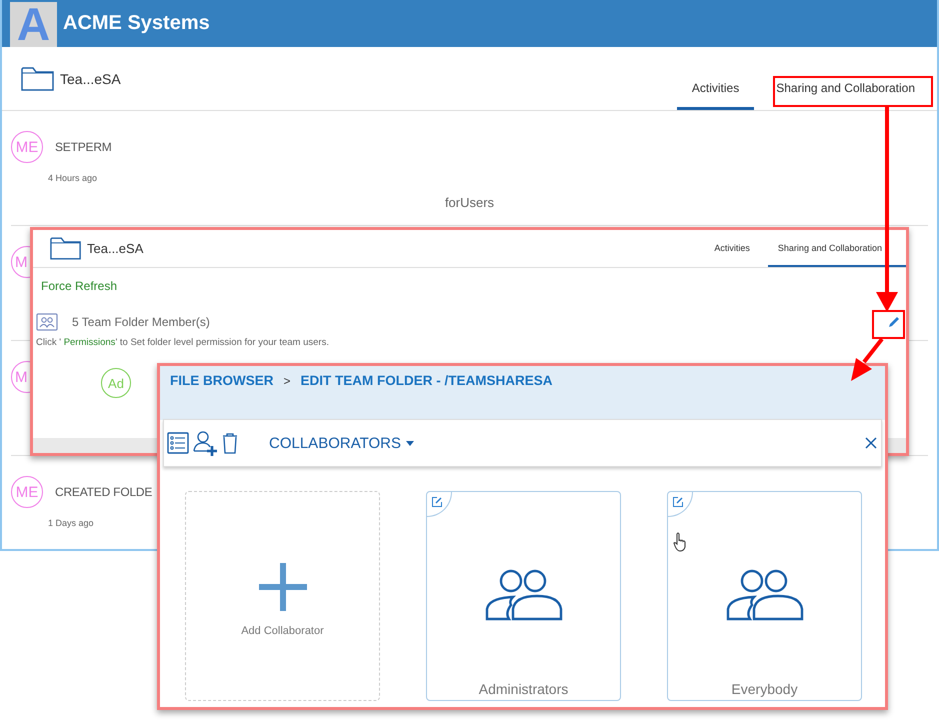 The image size is (939, 728). I want to click on team-folder-icon, so click(47, 322).